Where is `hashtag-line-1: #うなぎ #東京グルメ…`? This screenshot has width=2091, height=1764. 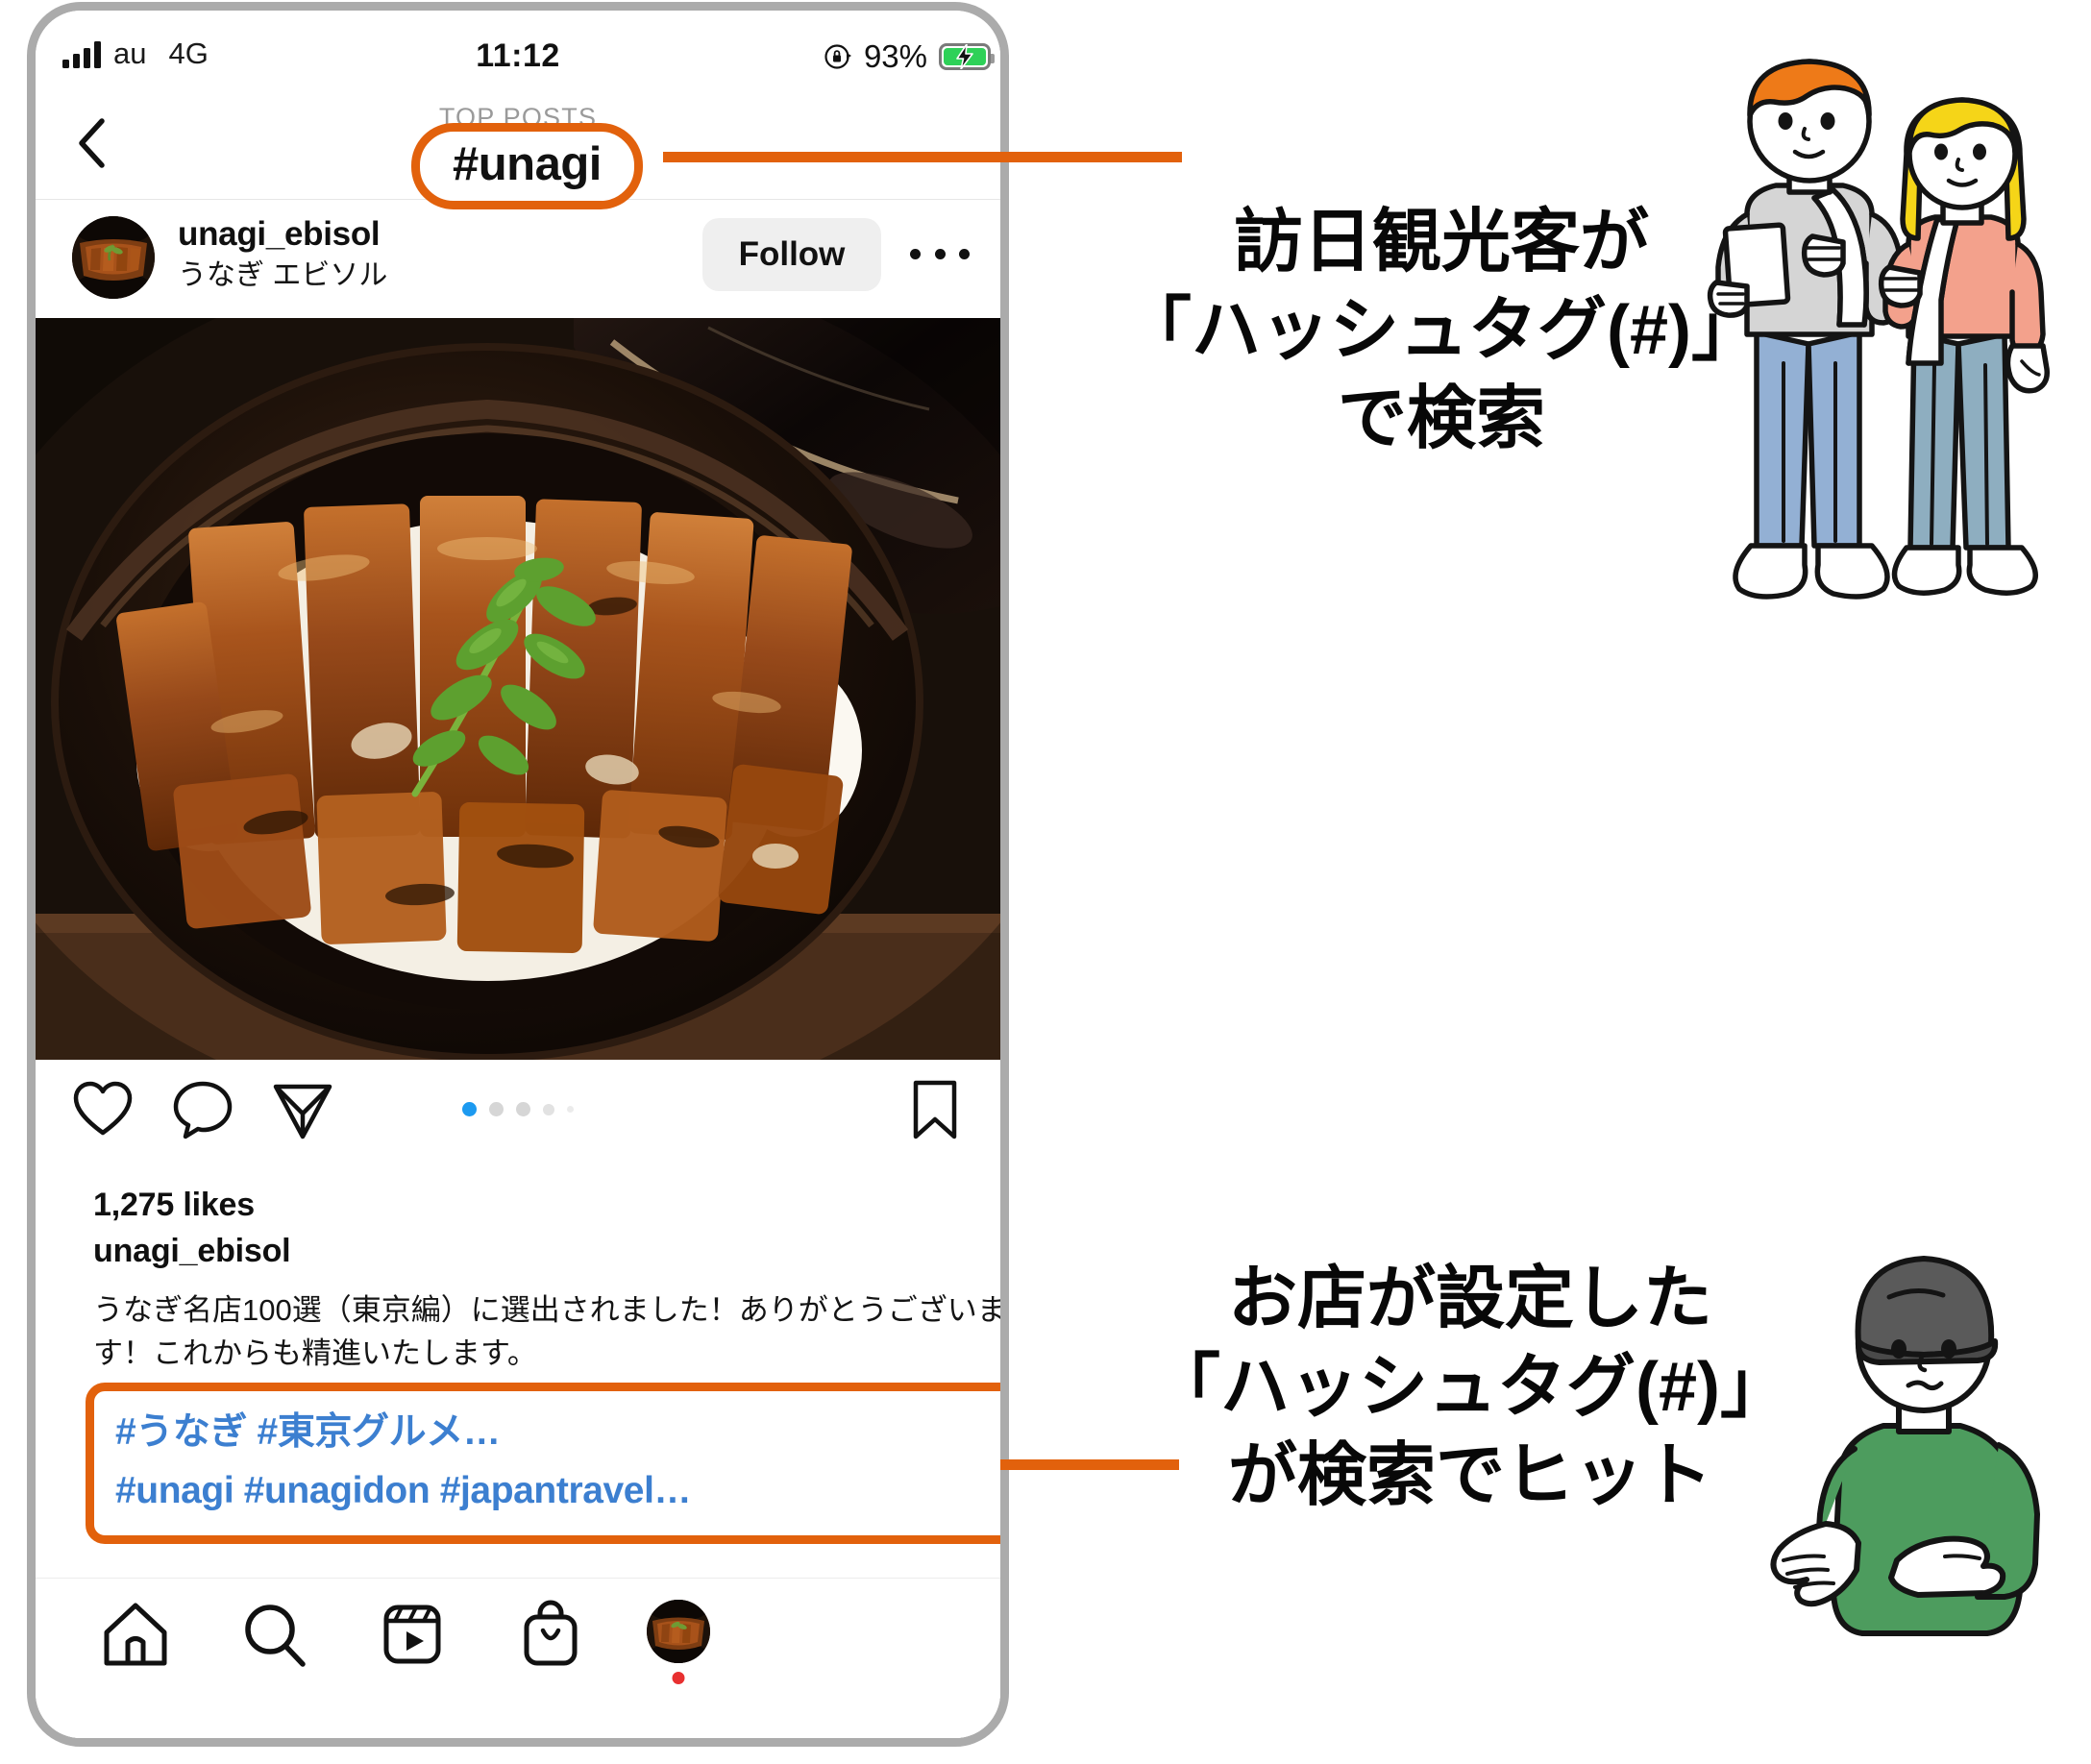 hashtag-line-1: #うなぎ #東京グルメ… is located at coordinates (552, 1432).